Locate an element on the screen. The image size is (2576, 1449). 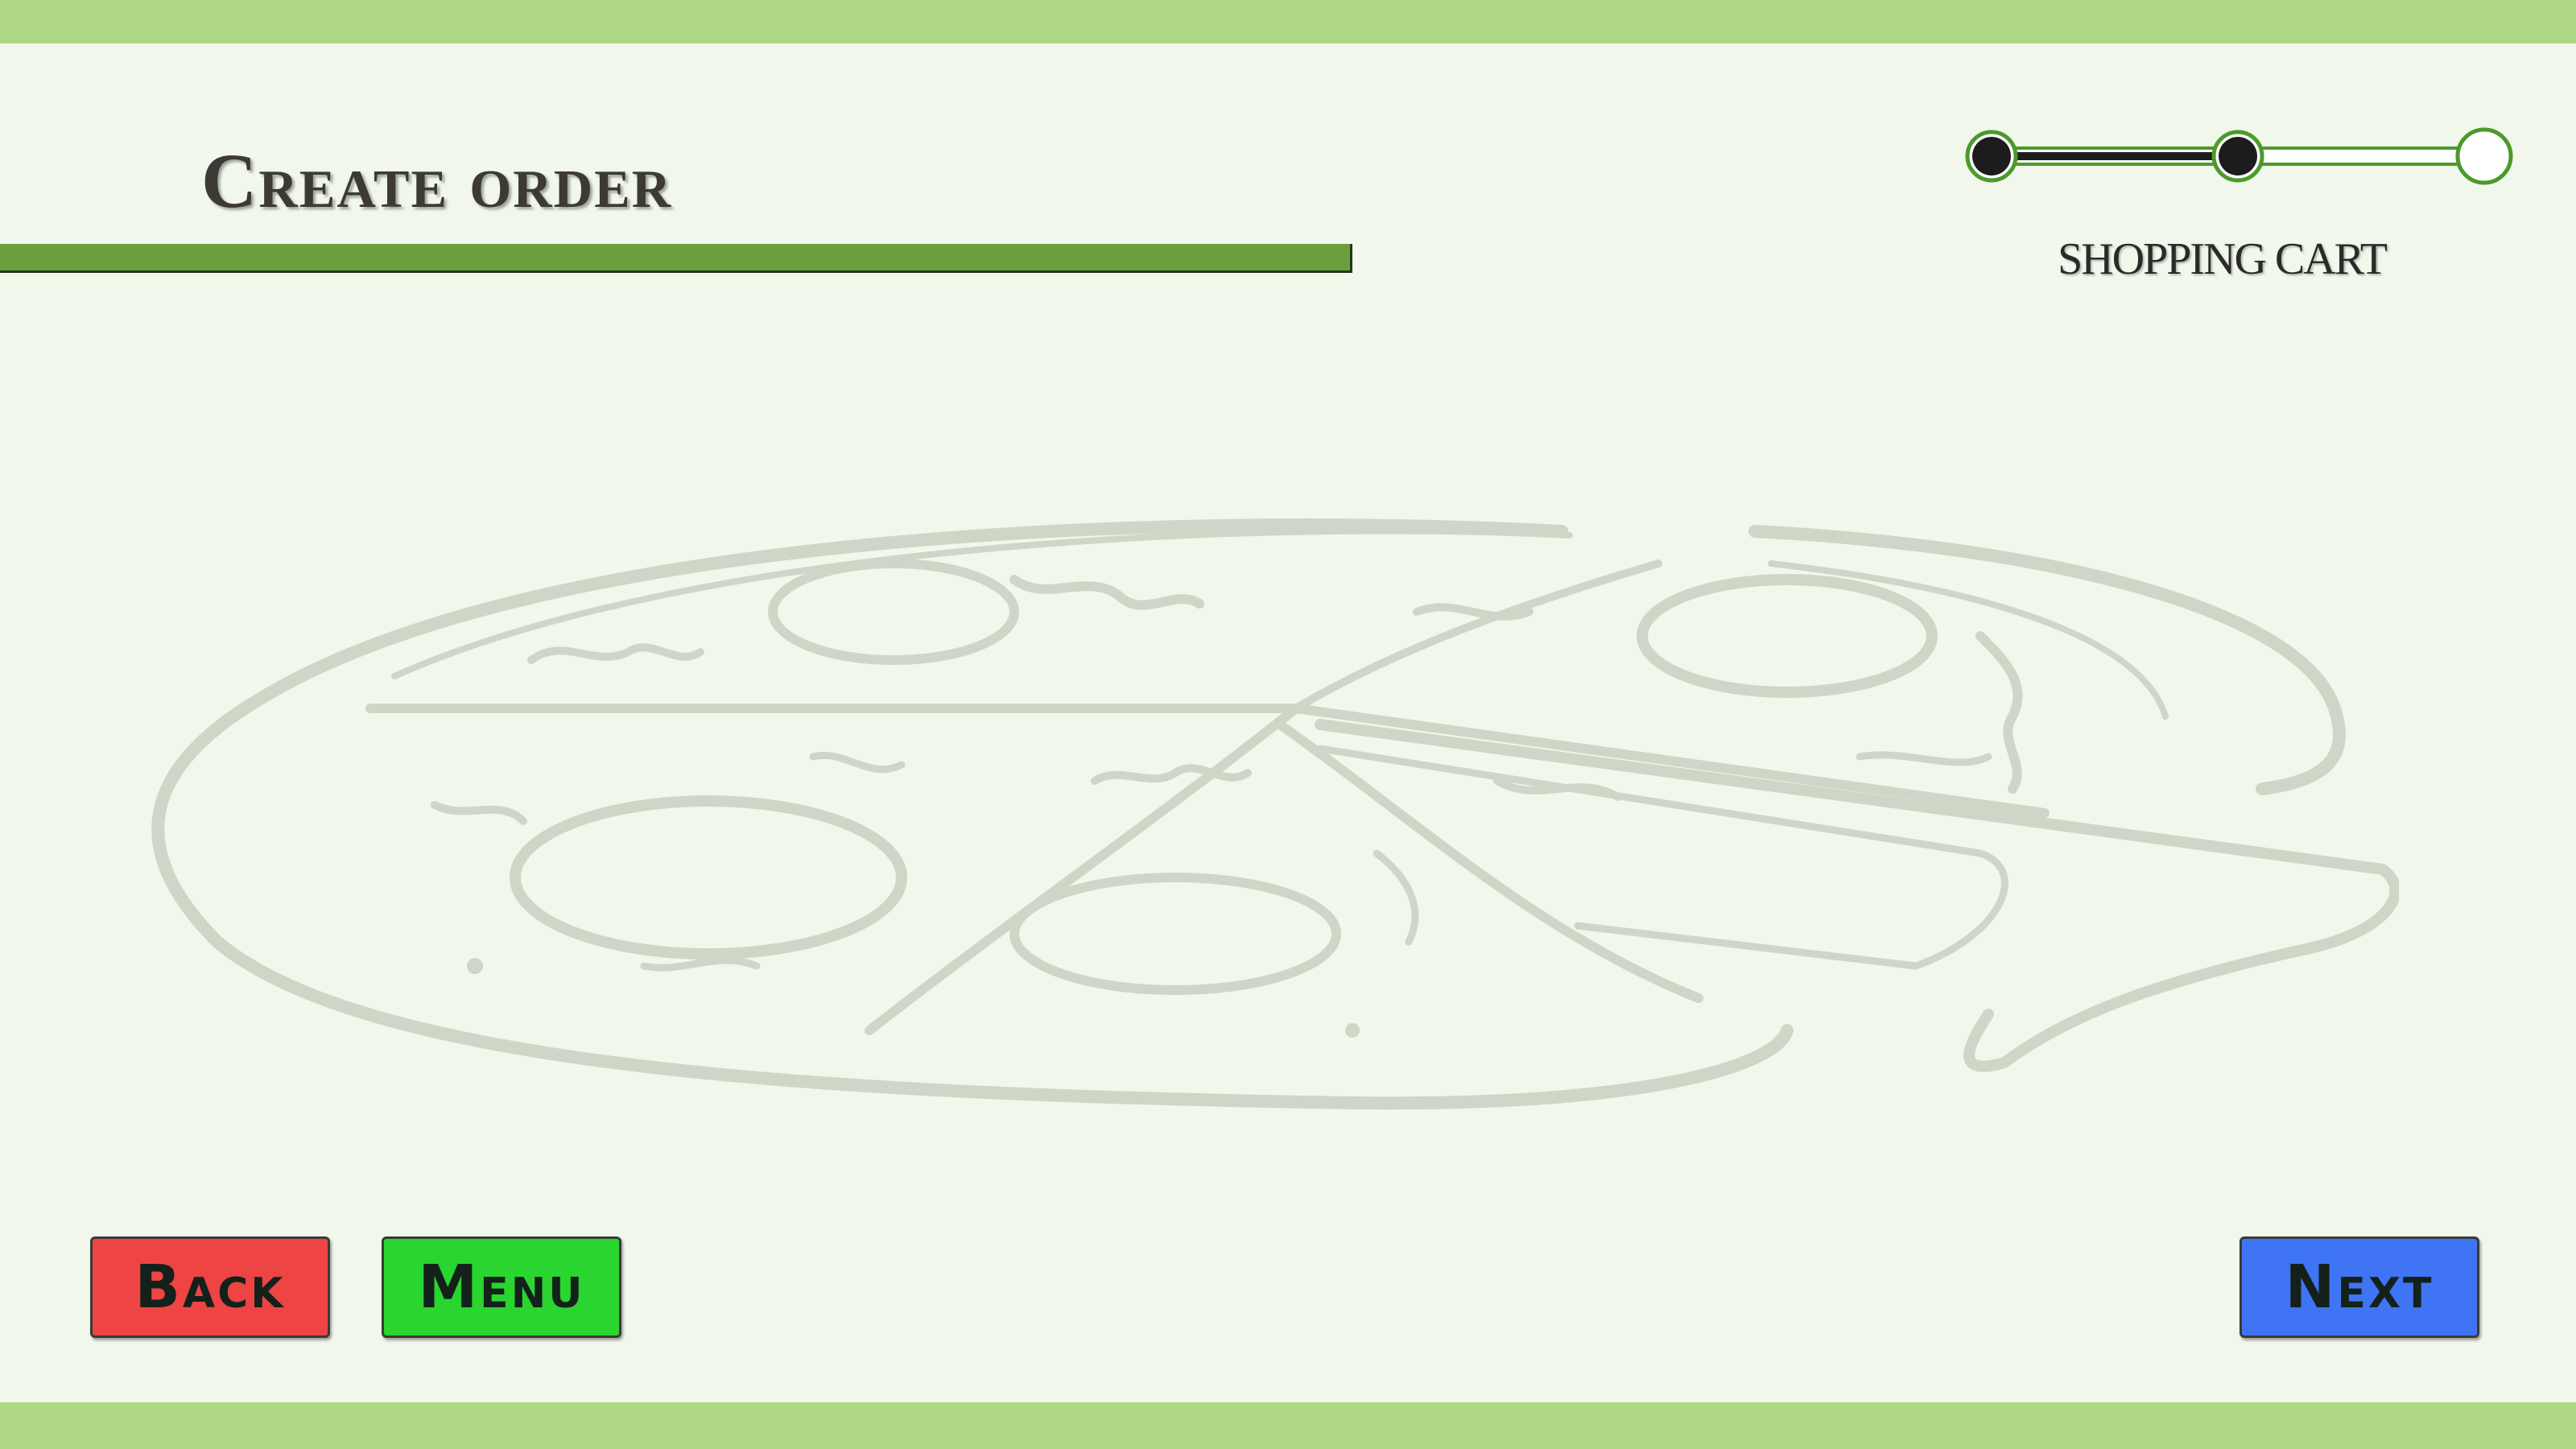
menu-button: Menu is located at coordinates (501, 1287).